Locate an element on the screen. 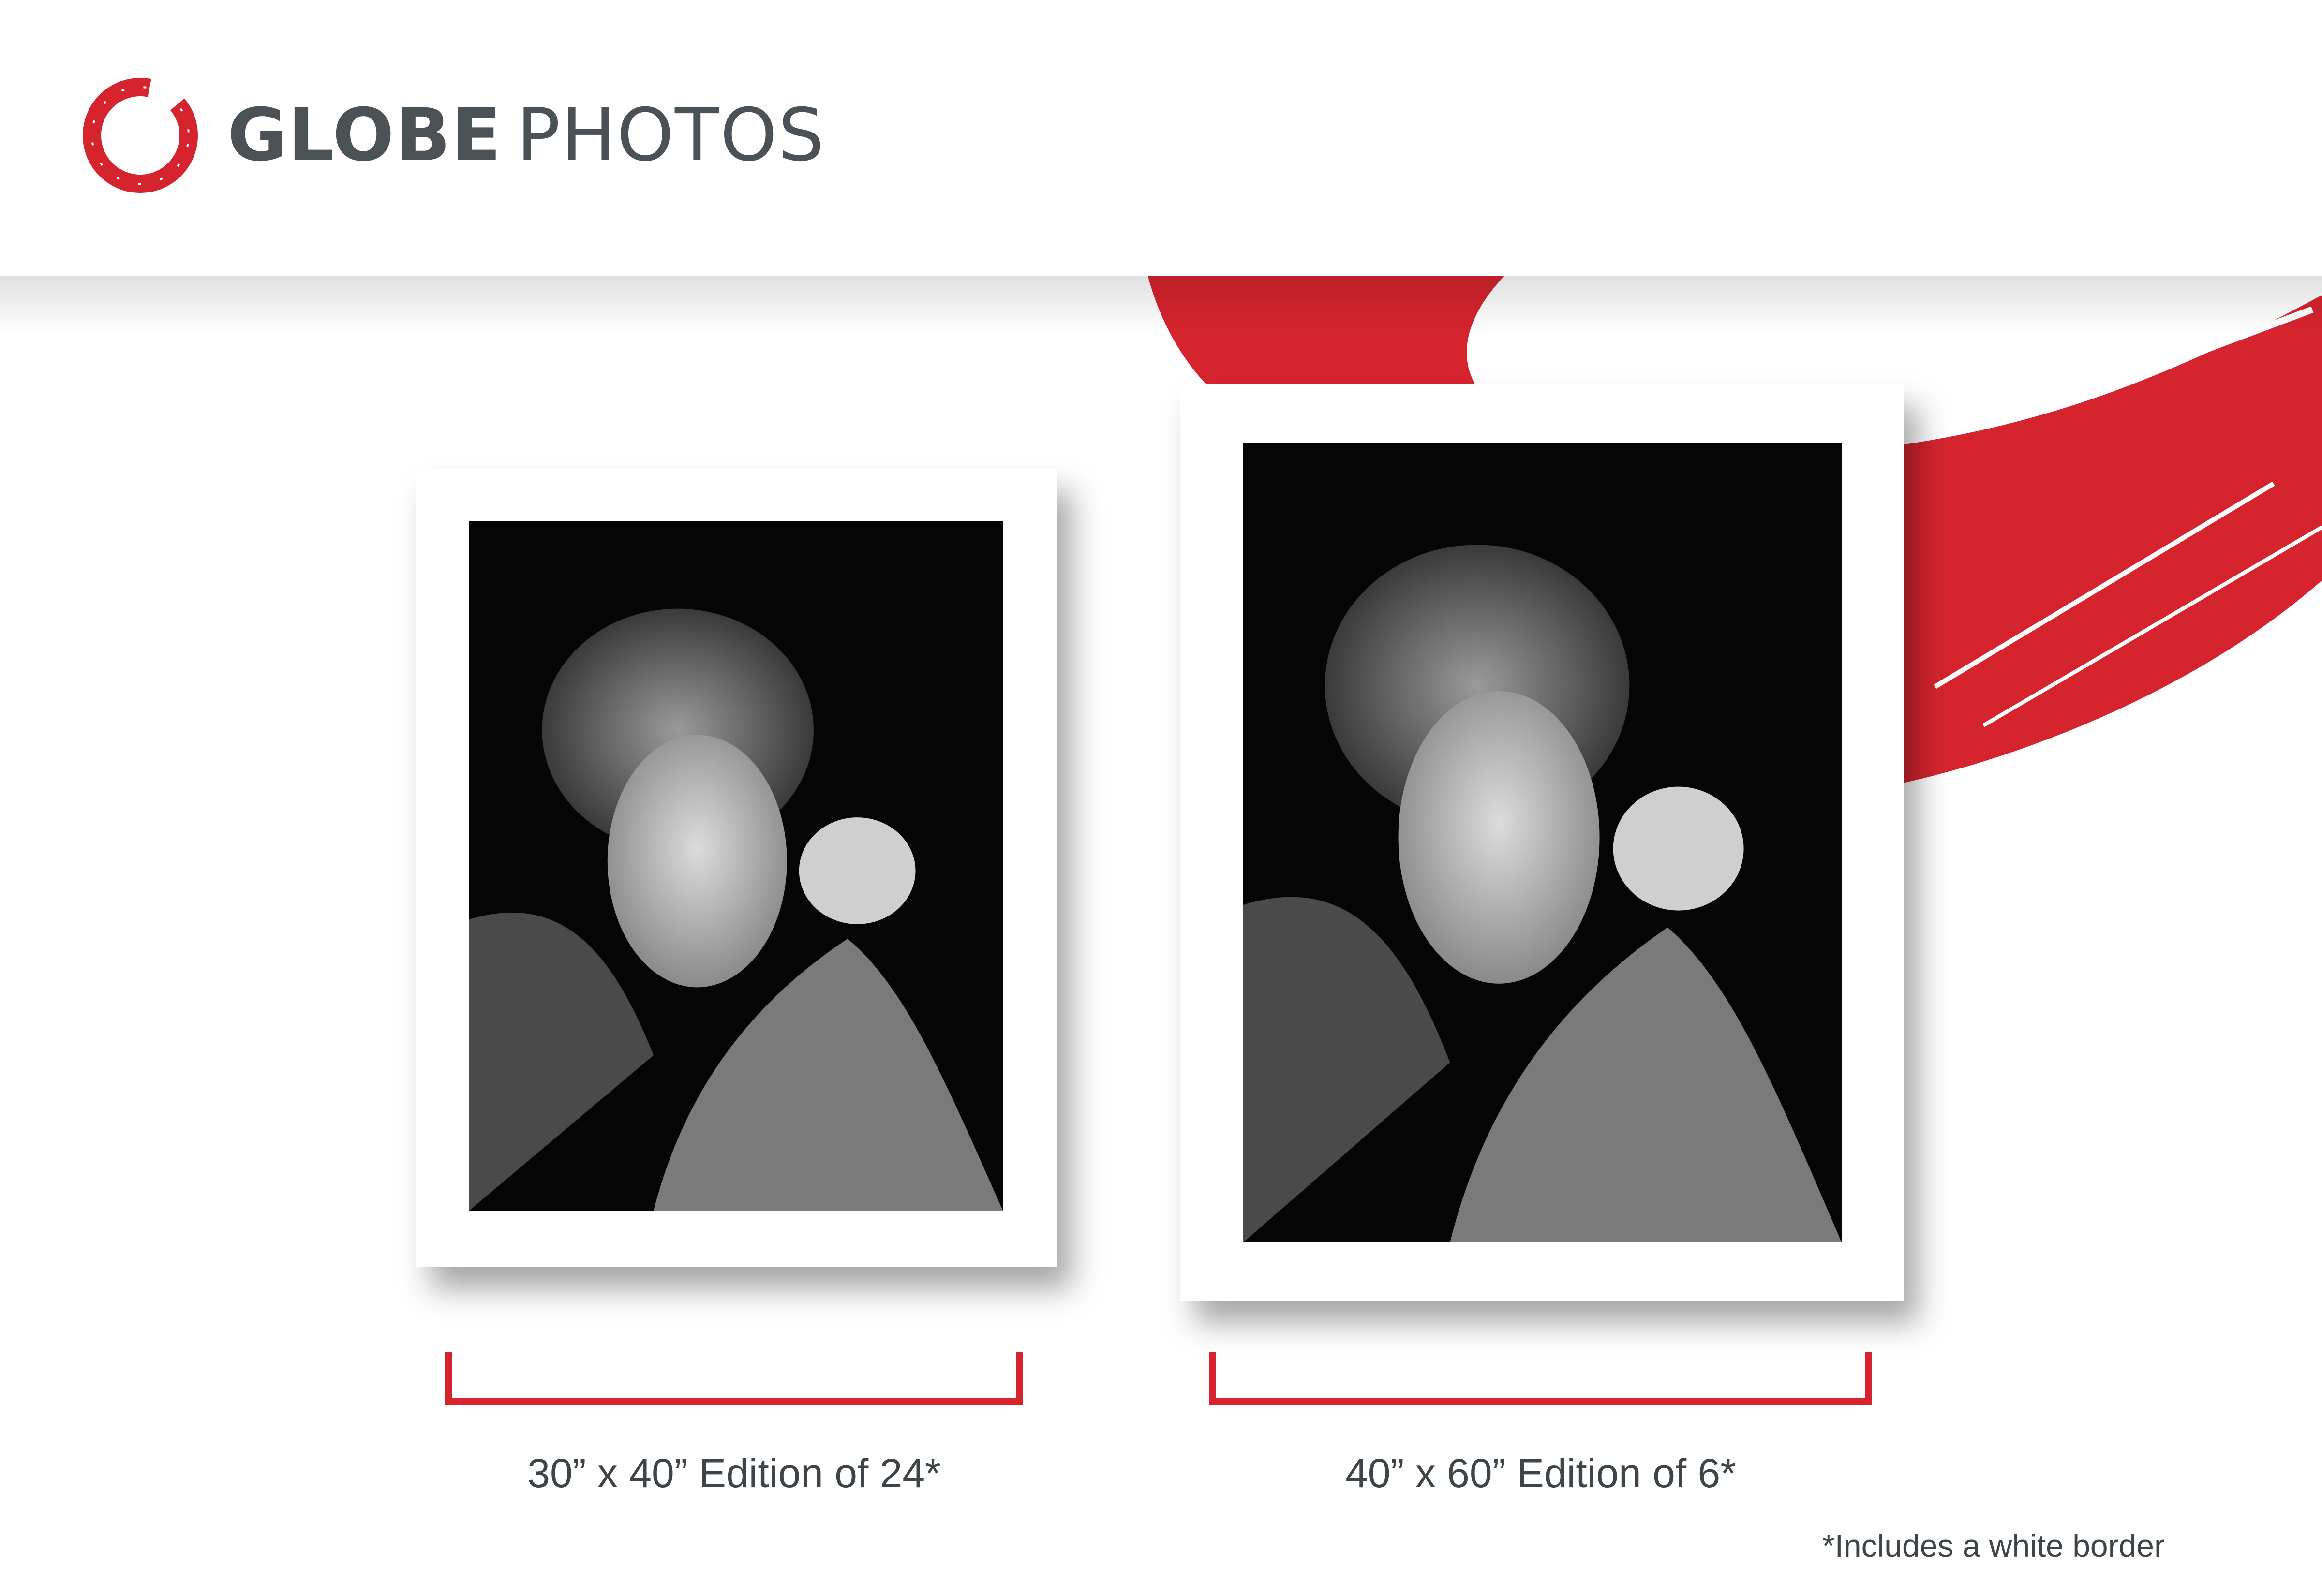 The height and width of the screenshot is (1596, 2322). brand-name-bold: GLOBE is located at coordinates (364, 135).